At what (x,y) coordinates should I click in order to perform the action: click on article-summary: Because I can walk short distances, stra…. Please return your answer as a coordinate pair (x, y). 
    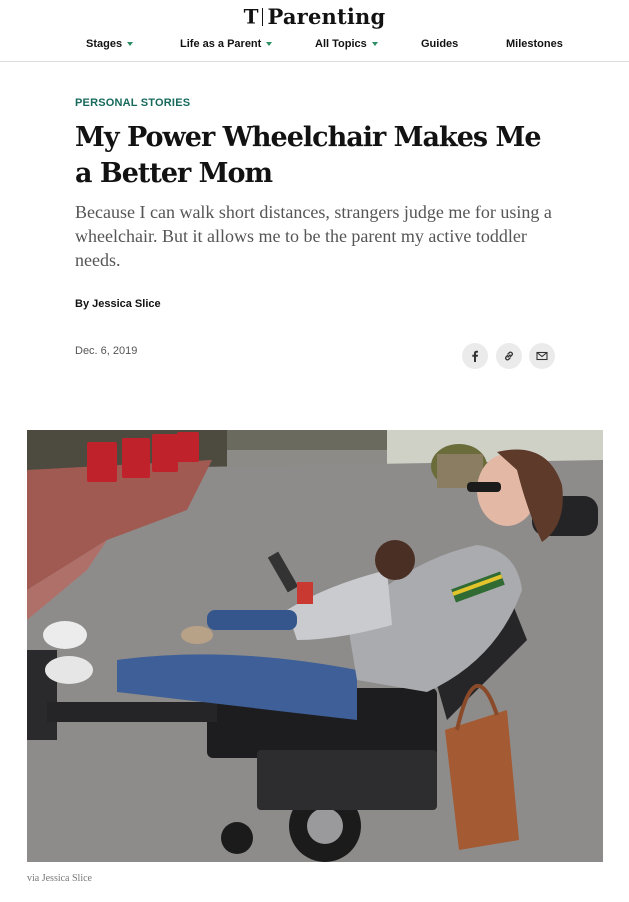
    Looking at the image, I should click on (313, 236).